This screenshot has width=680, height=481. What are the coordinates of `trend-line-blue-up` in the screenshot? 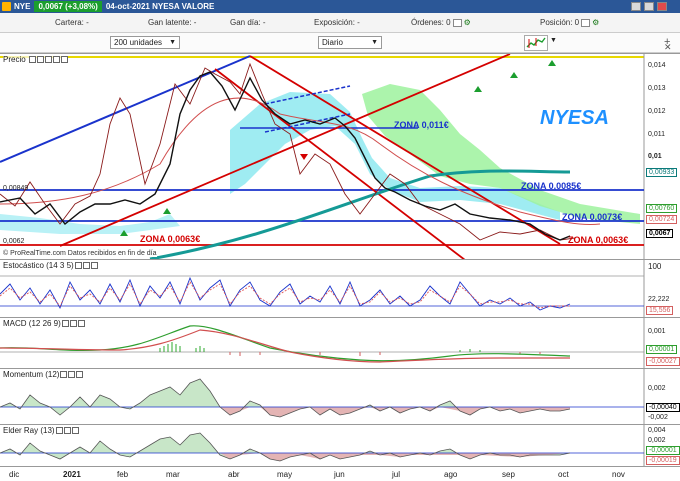 It's located at (125, 109).